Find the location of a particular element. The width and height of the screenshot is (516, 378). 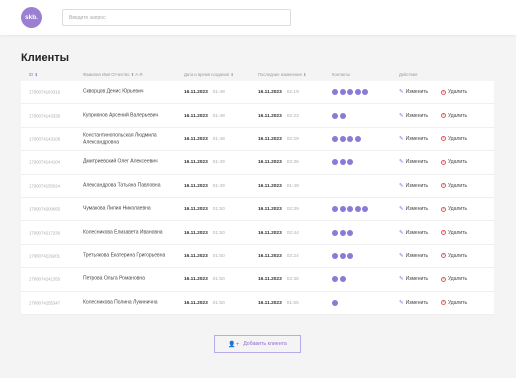

created-time: 01:50 is located at coordinates (218, 303).